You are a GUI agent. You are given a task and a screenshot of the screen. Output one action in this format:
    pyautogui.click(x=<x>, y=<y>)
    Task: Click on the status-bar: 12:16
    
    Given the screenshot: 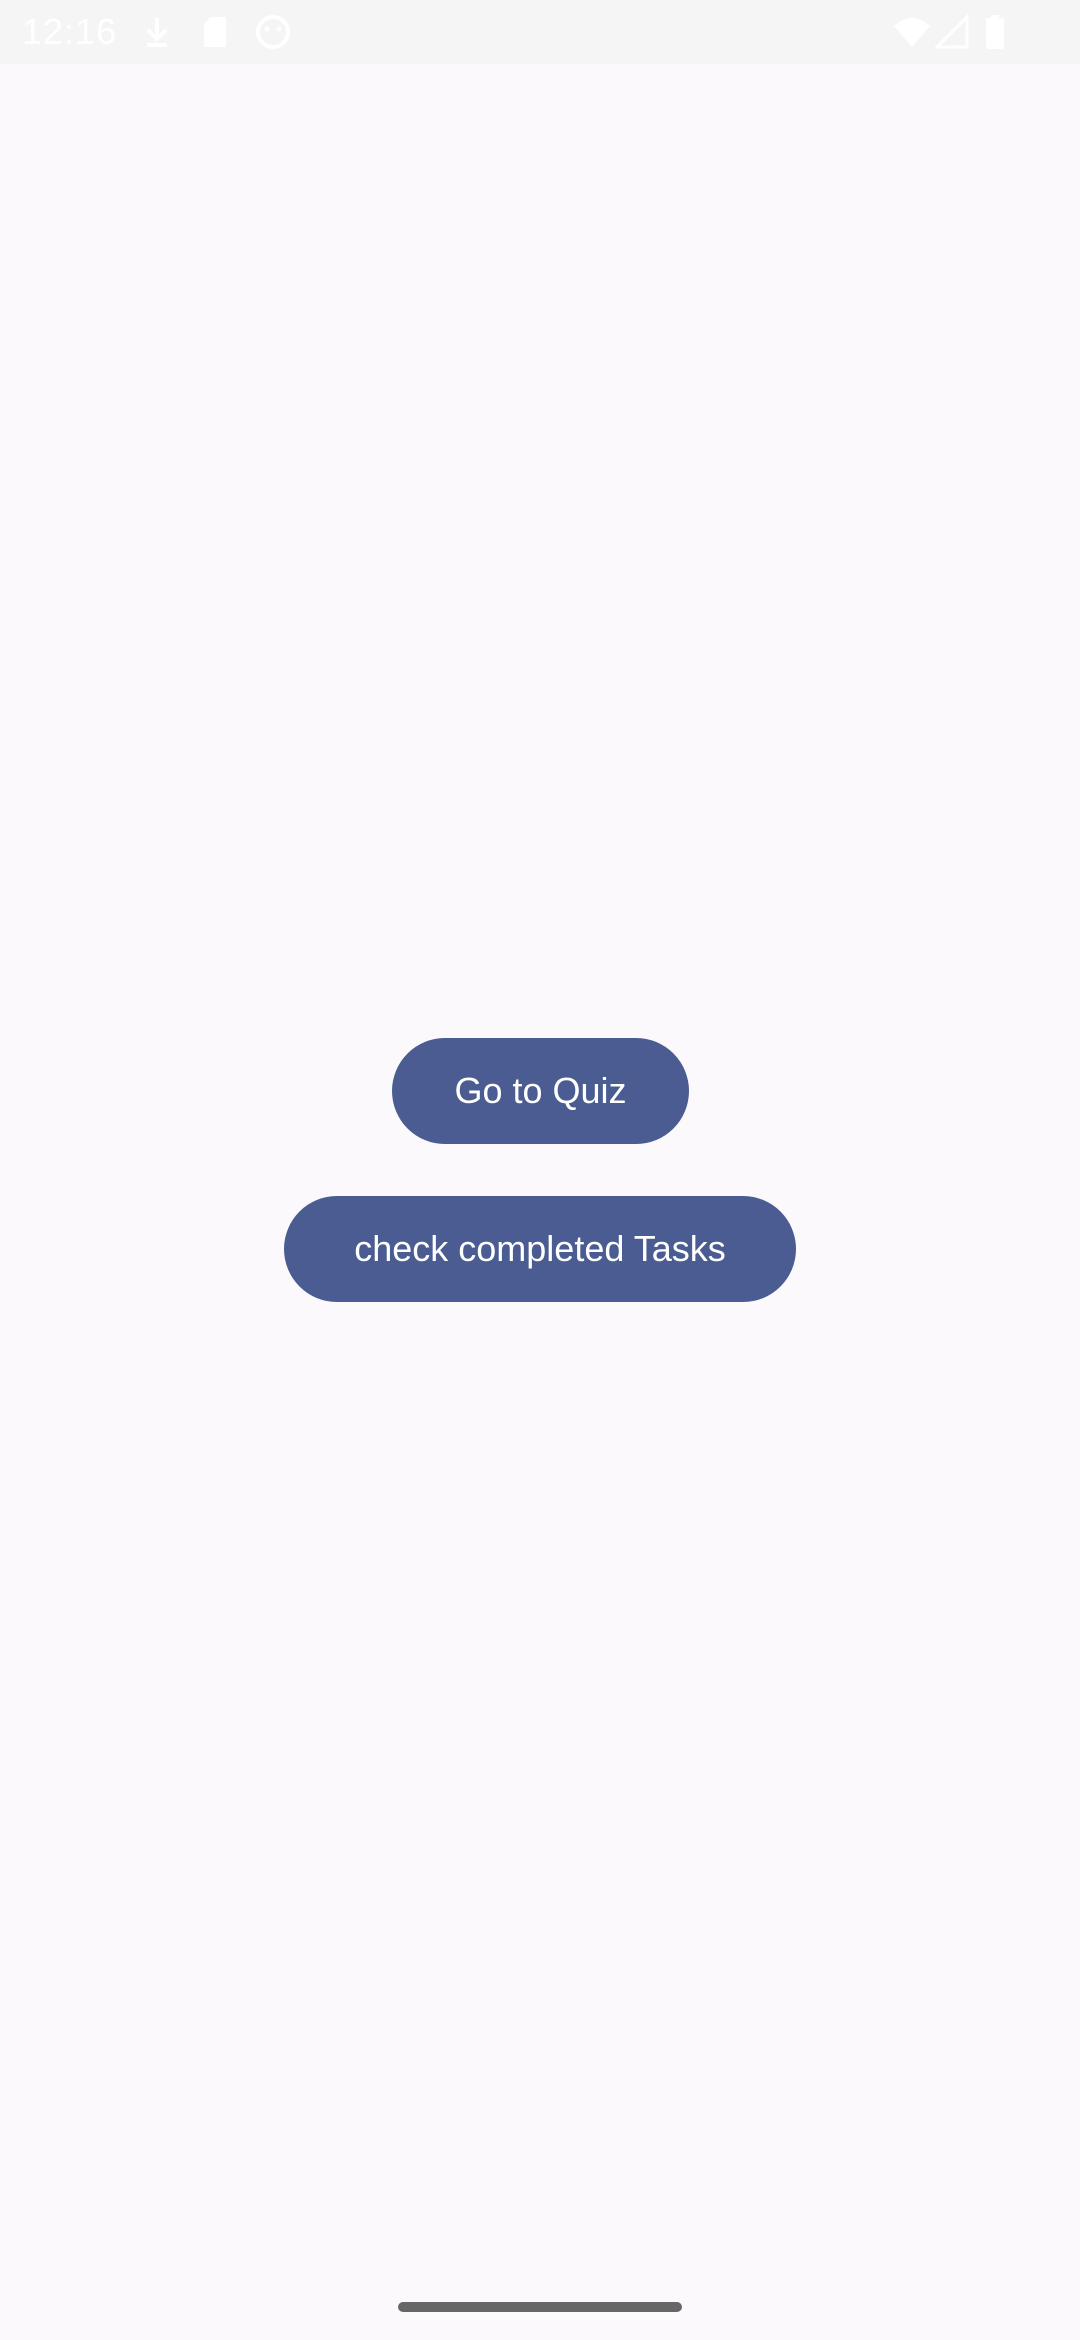 What is the action you would take?
    pyautogui.click(x=540, y=32)
    